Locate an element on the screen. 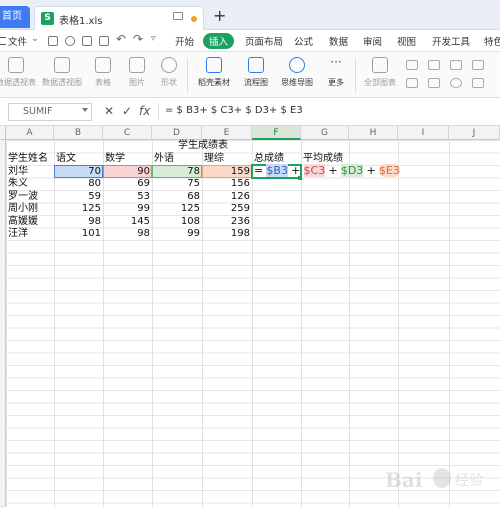  formula-plus: + is located at coordinates (371, 170).